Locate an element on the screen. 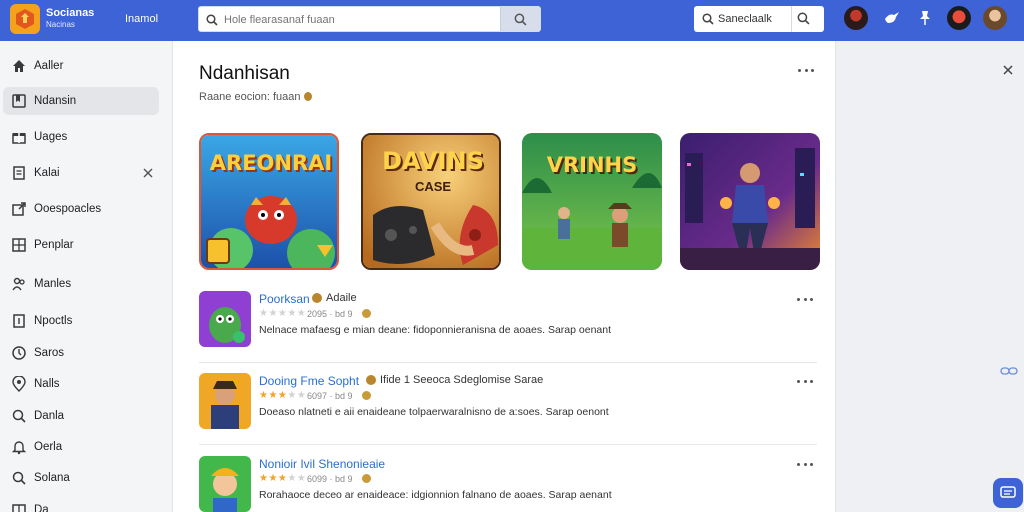 This screenshot has width=1024, height=512. sidebar-item-ndansin: Ndansin is located at coordinates (81, 101).